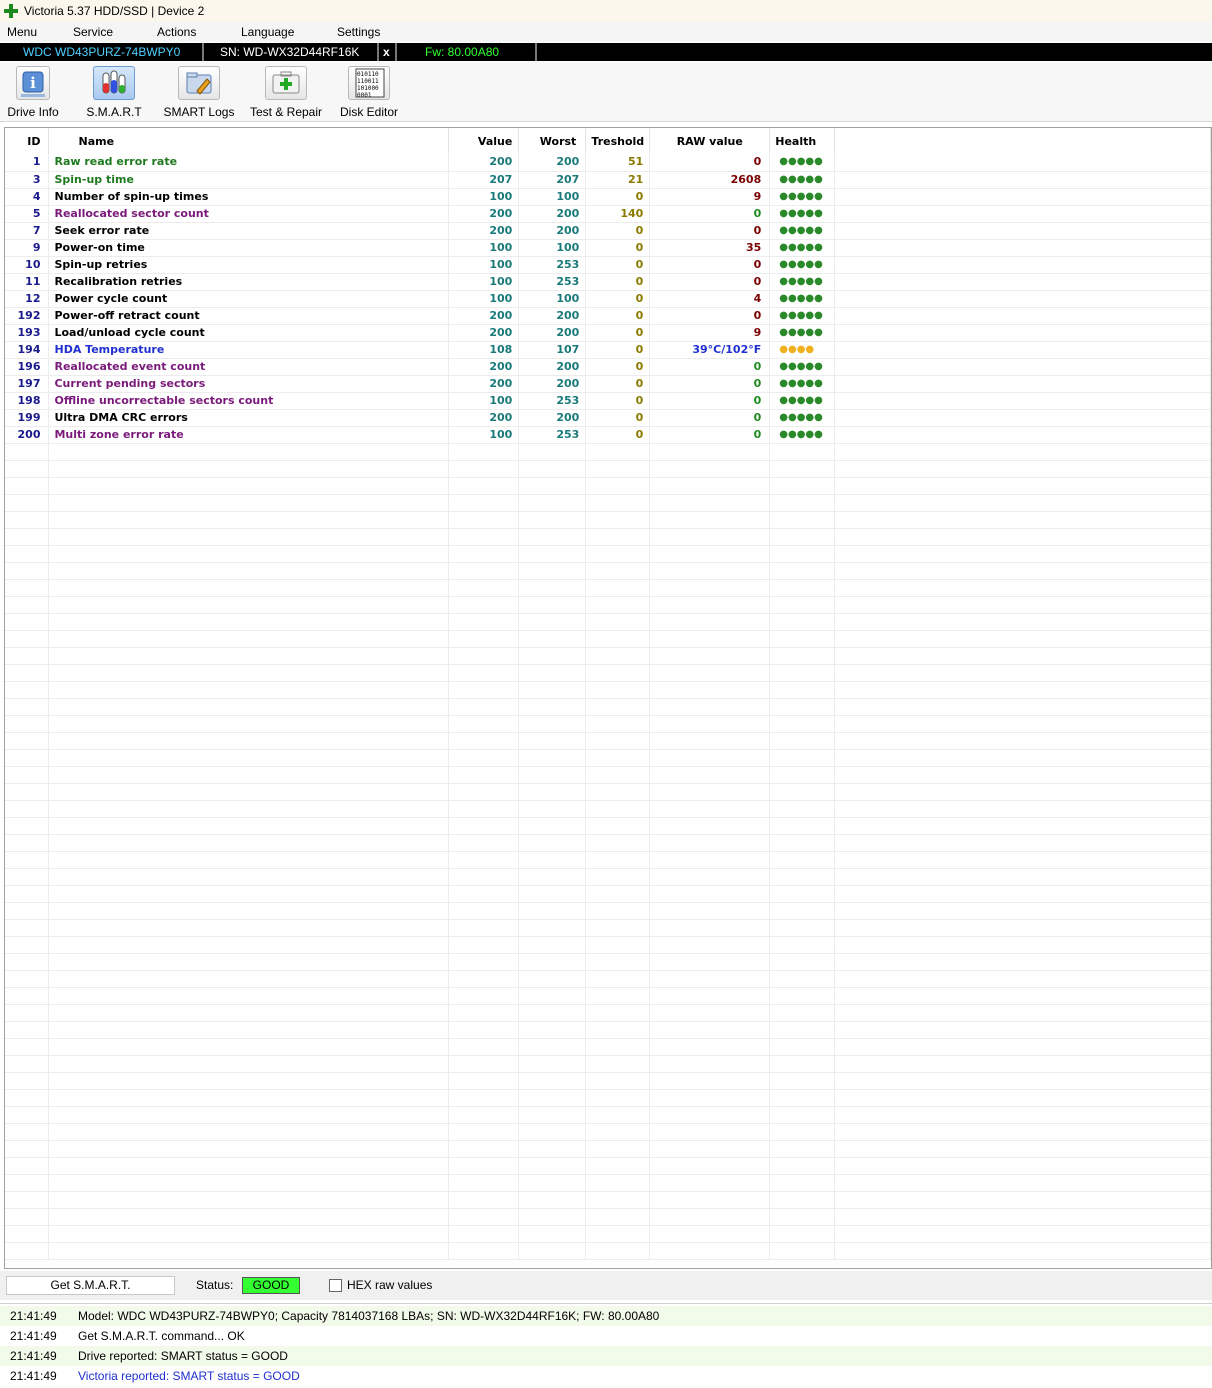  I want to click on table-row: 196 Reallocated event count 200 200 0 0 ●●●●●, so click(608, 367).